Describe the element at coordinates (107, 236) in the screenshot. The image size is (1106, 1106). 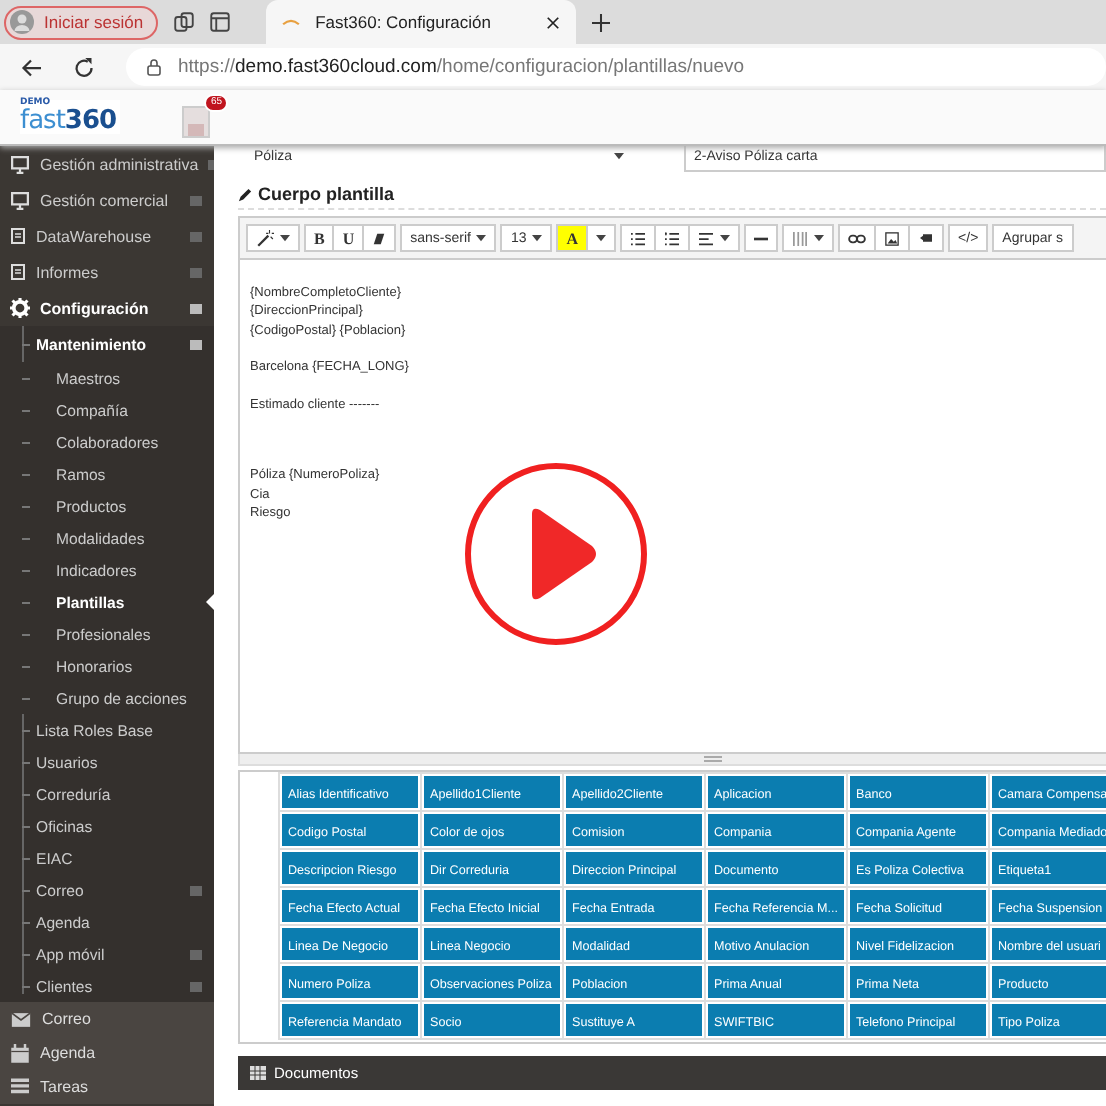
I see `sidebar-item: DataWarehouse` at that location.